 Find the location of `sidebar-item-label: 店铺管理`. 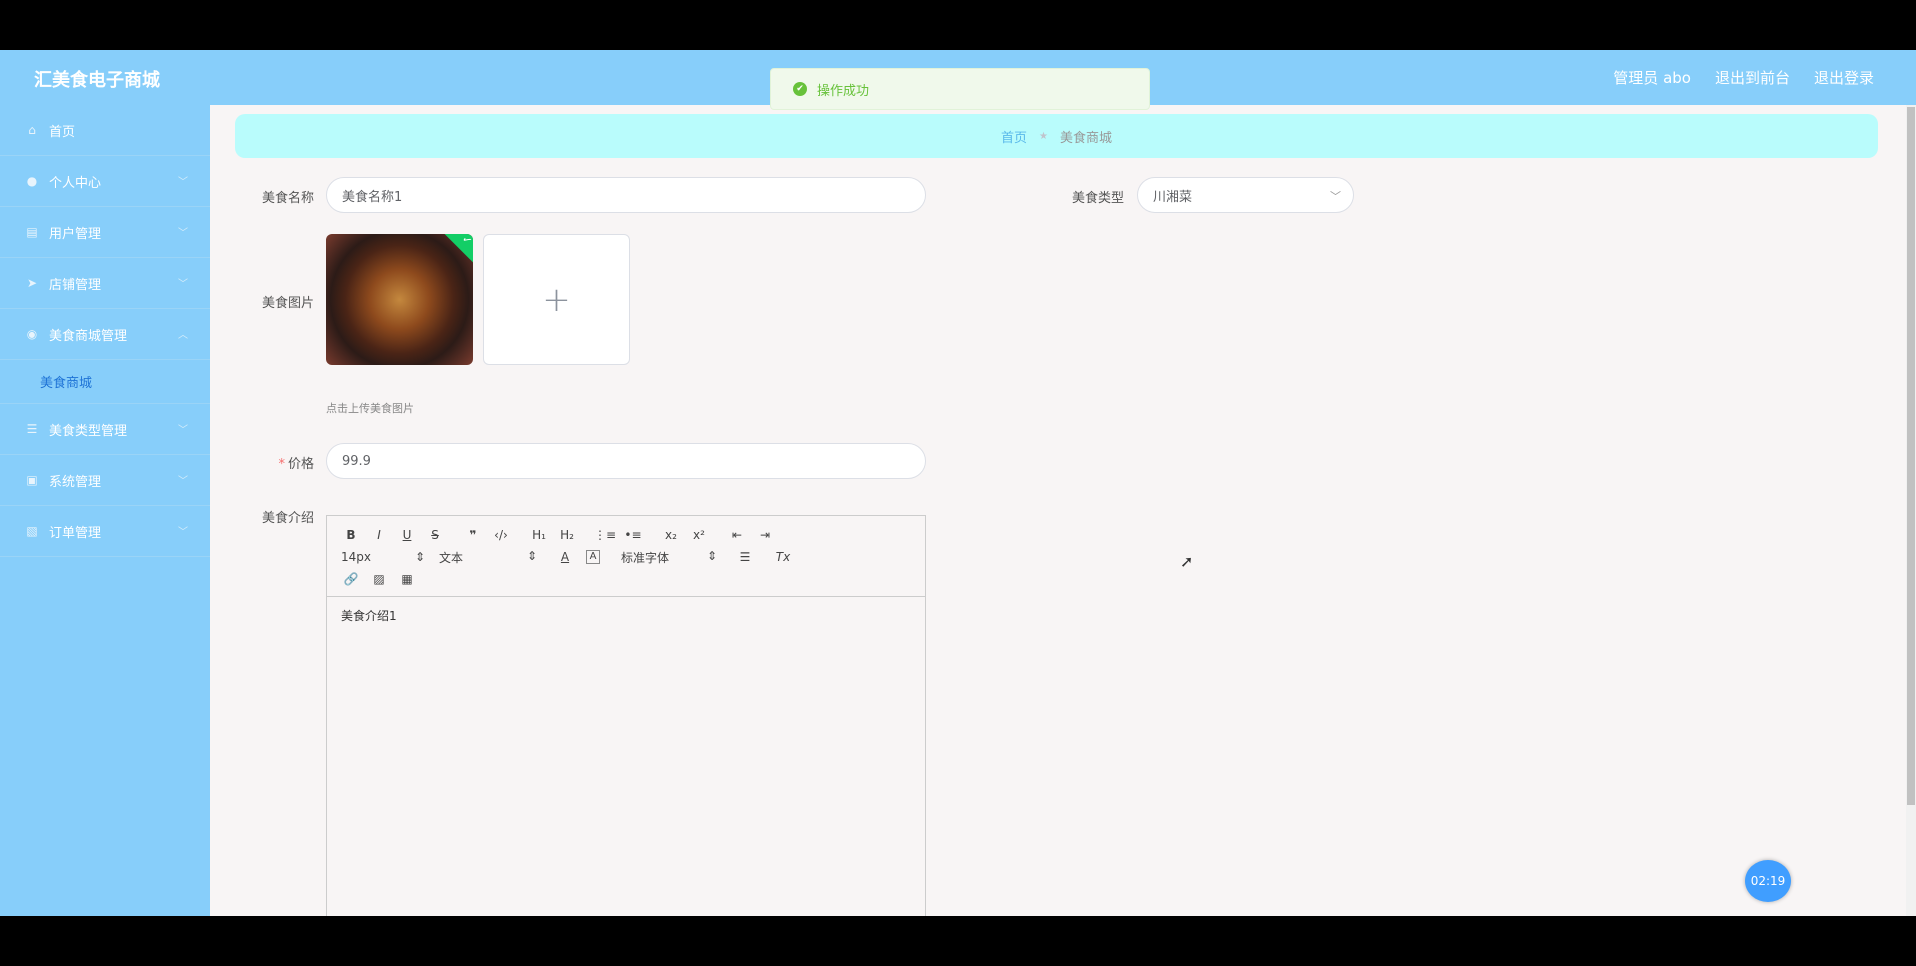

sidebar-item-label: 店铺管理 is located at coordinates (75, 285).